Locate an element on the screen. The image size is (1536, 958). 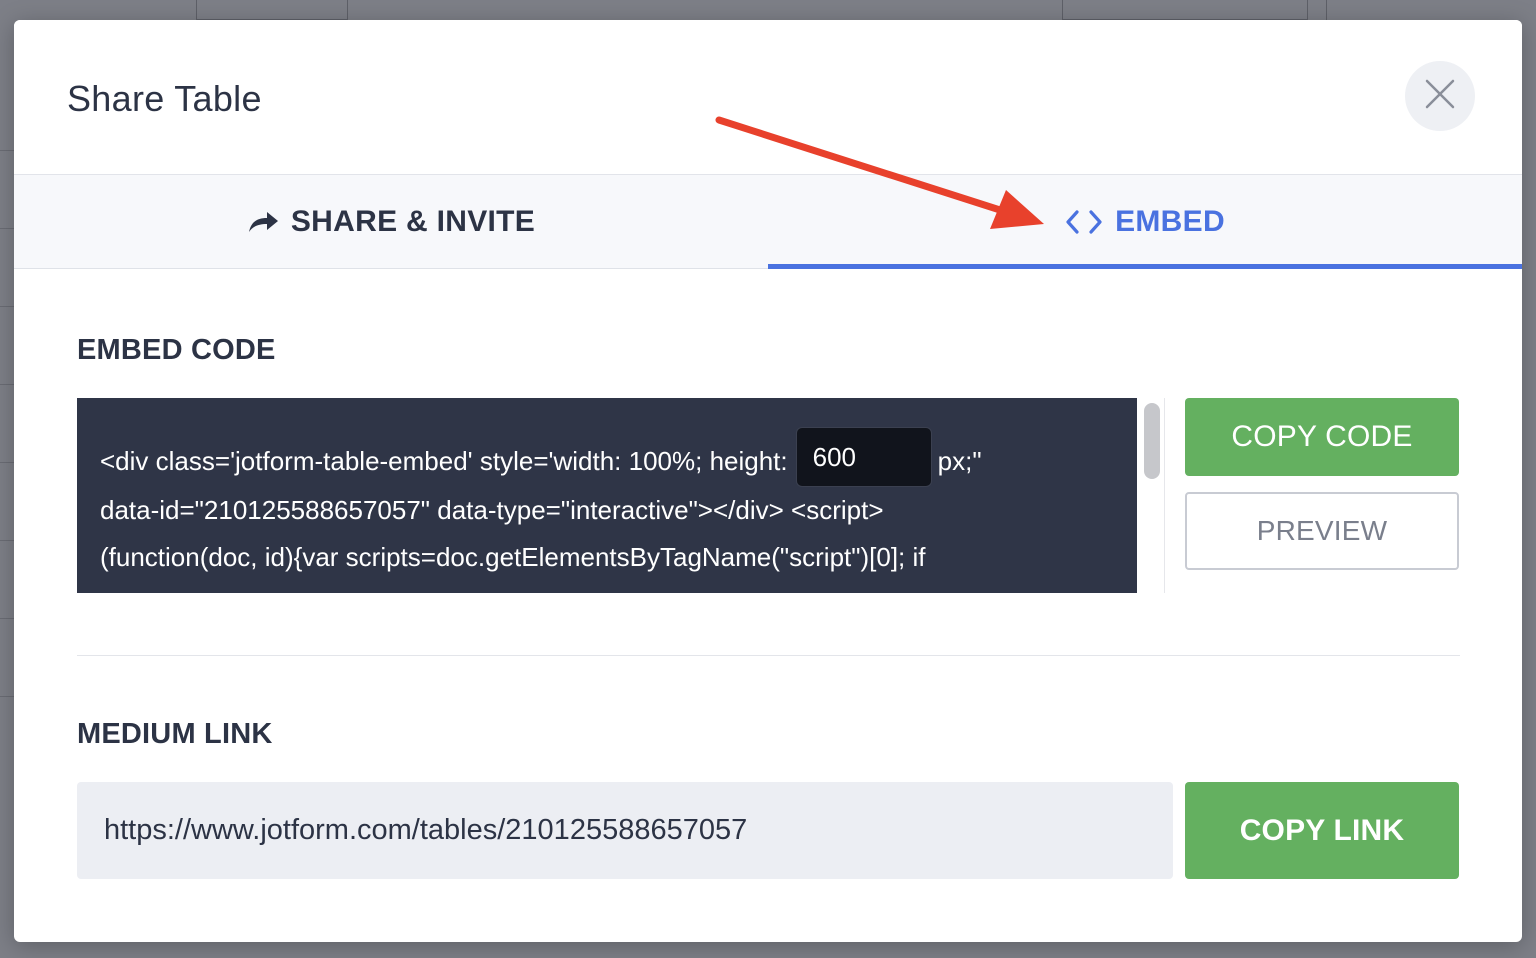
close-icon is located at coordinates (1440, 96).